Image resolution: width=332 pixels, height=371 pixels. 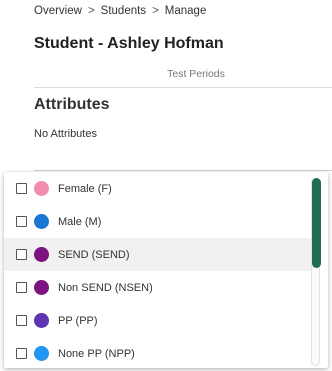 I want to click on scrollbar-thumb, so click(x=316, y=223).